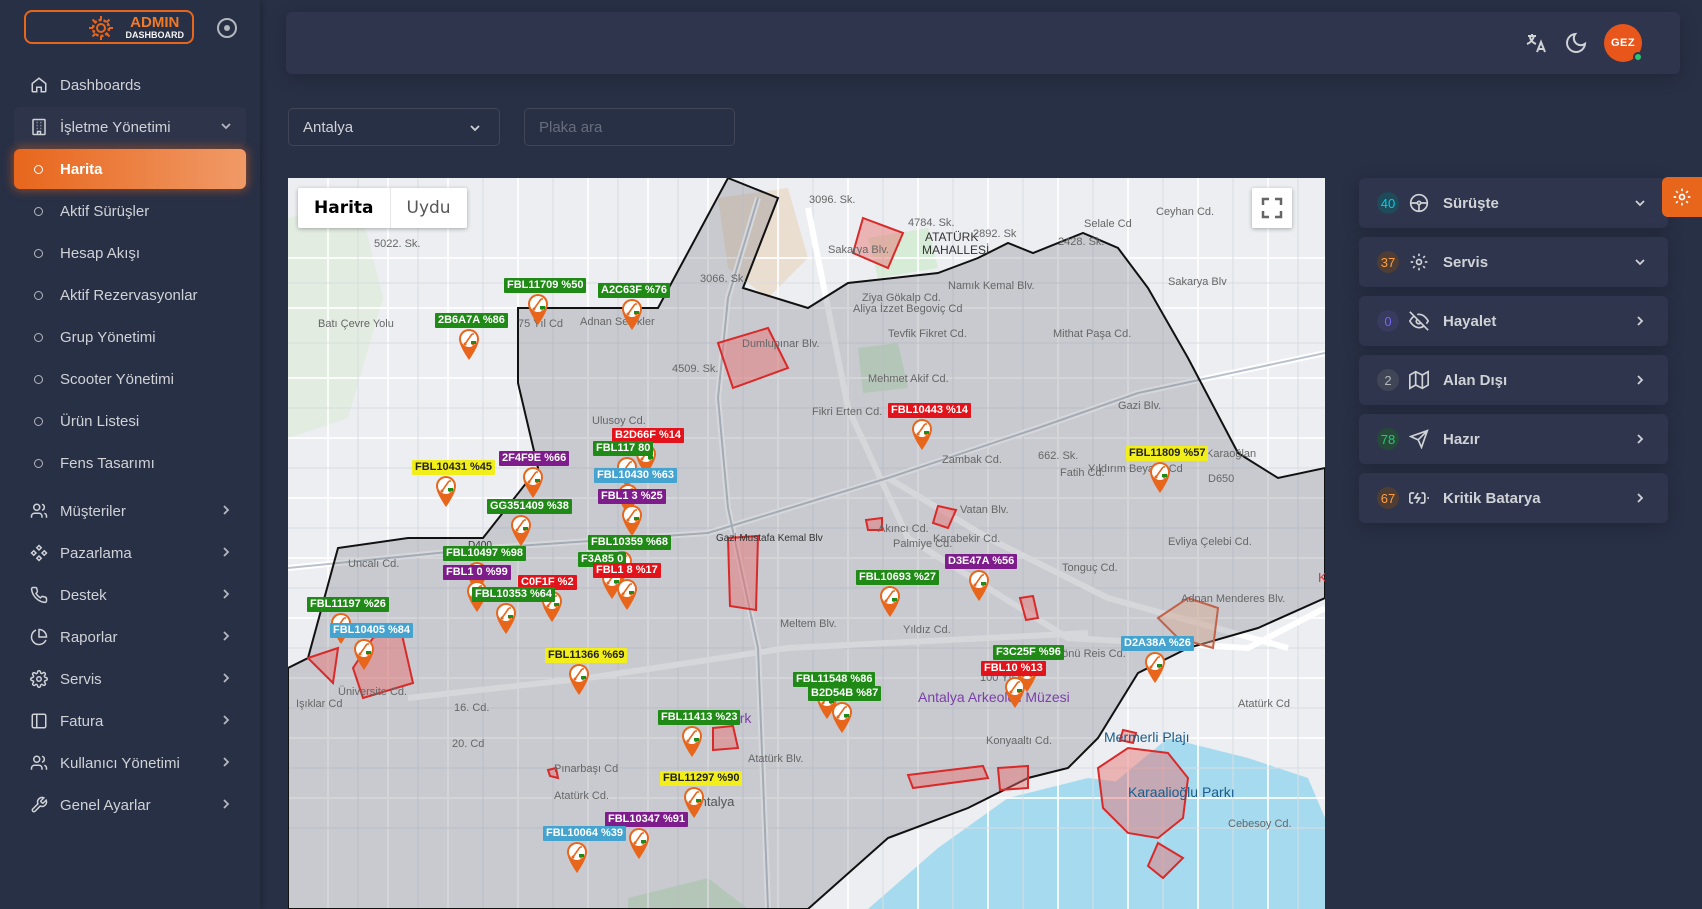 Image resolution: width=1702 pixels, height=909 pixels. What do you see at coordinates (130, 679) in the screenshot?
I see `sidebar-item-servis: Servis` at bounding box center [130, 679].